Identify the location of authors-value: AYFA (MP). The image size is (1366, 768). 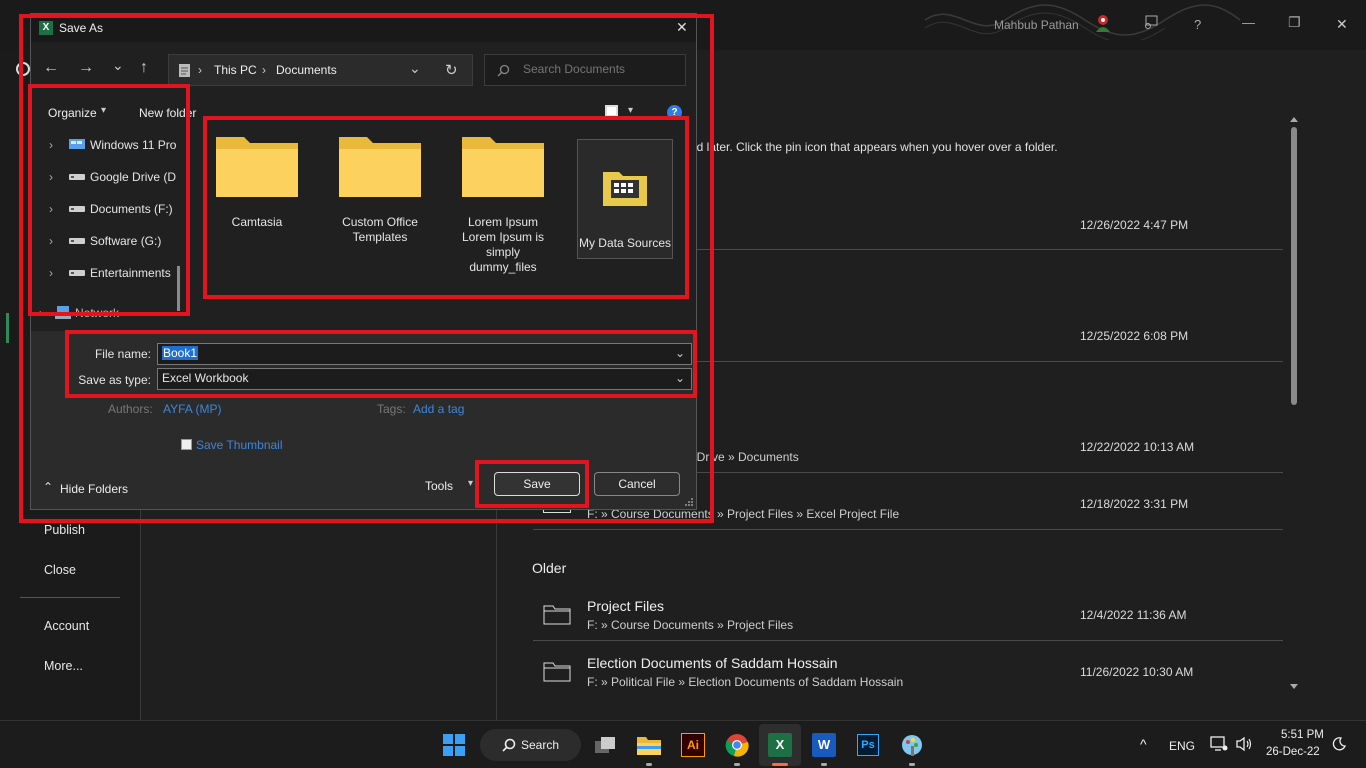
(192, 409).